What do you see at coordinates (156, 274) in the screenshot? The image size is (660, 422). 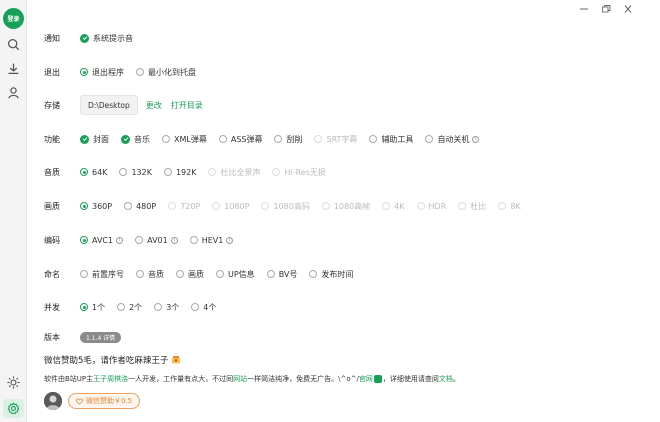 I see `option-label: 音质` at bounding box center [156, 274].